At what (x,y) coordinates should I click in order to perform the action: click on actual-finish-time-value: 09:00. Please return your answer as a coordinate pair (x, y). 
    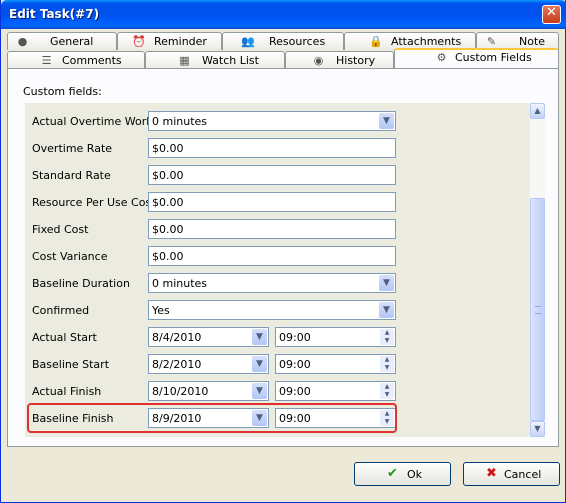
    Looking at the image, I should click on (295, 391).